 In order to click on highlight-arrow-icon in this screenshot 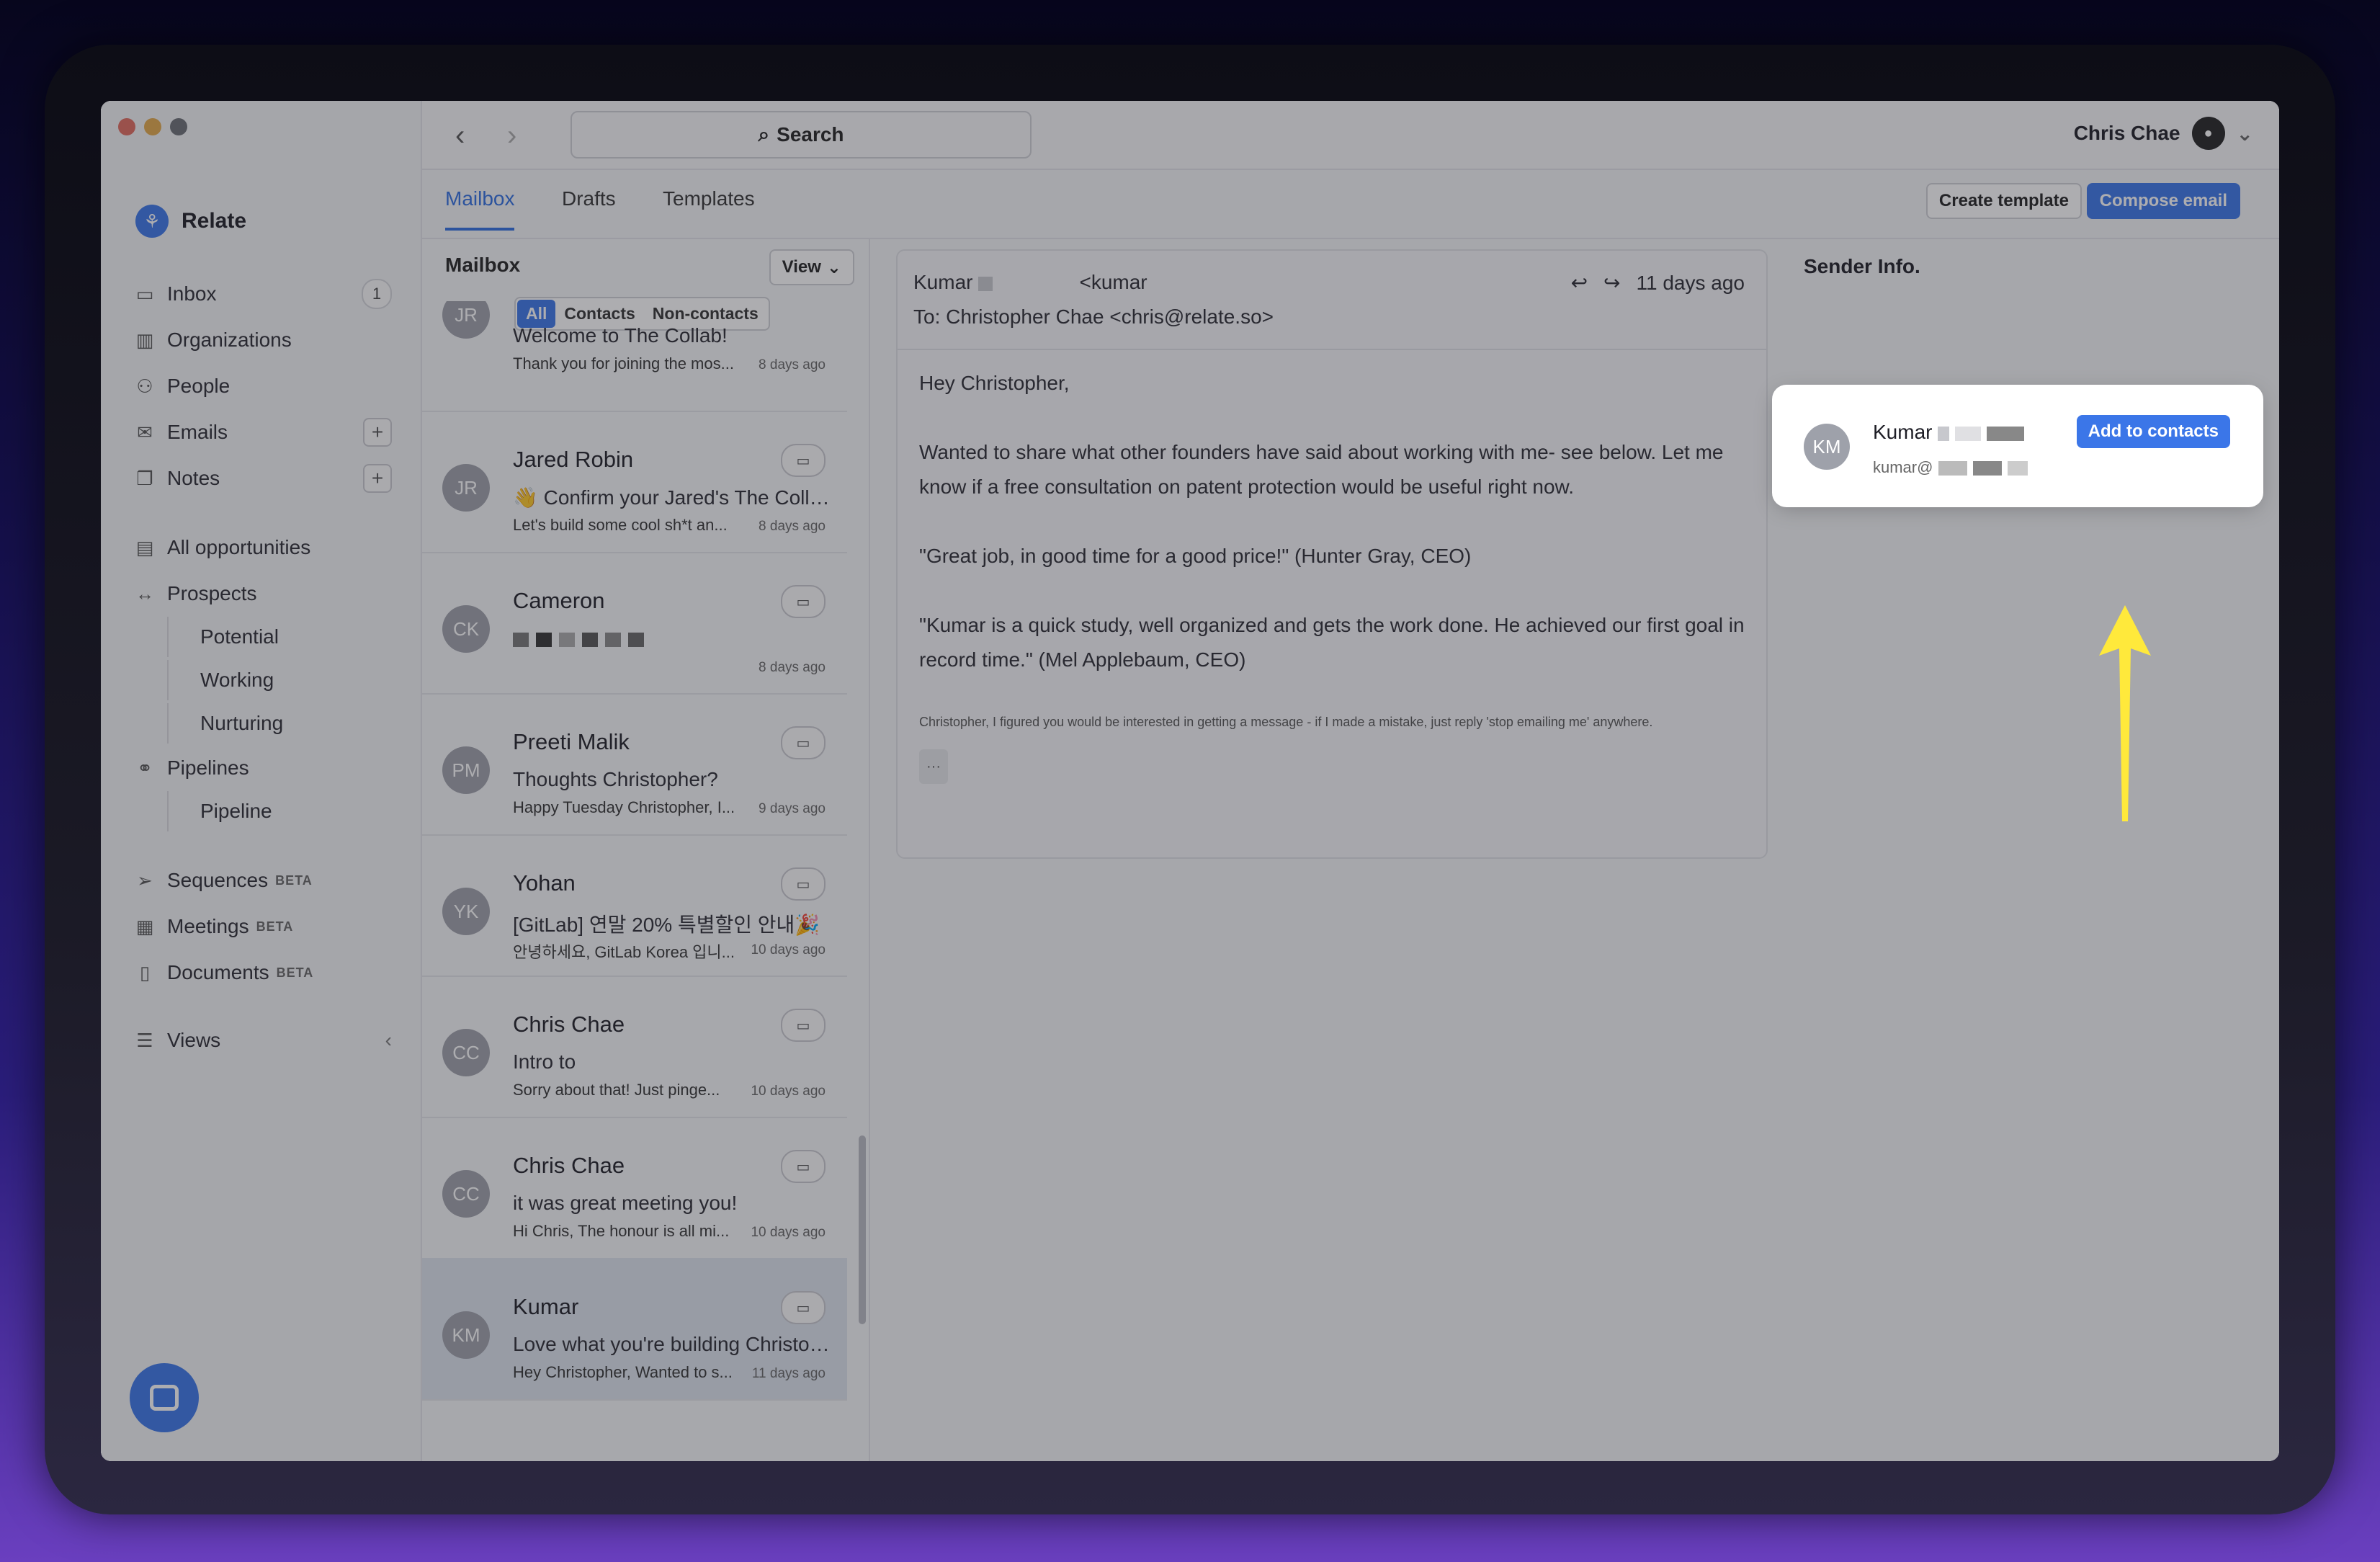, I will do `click(2125, 713)`.